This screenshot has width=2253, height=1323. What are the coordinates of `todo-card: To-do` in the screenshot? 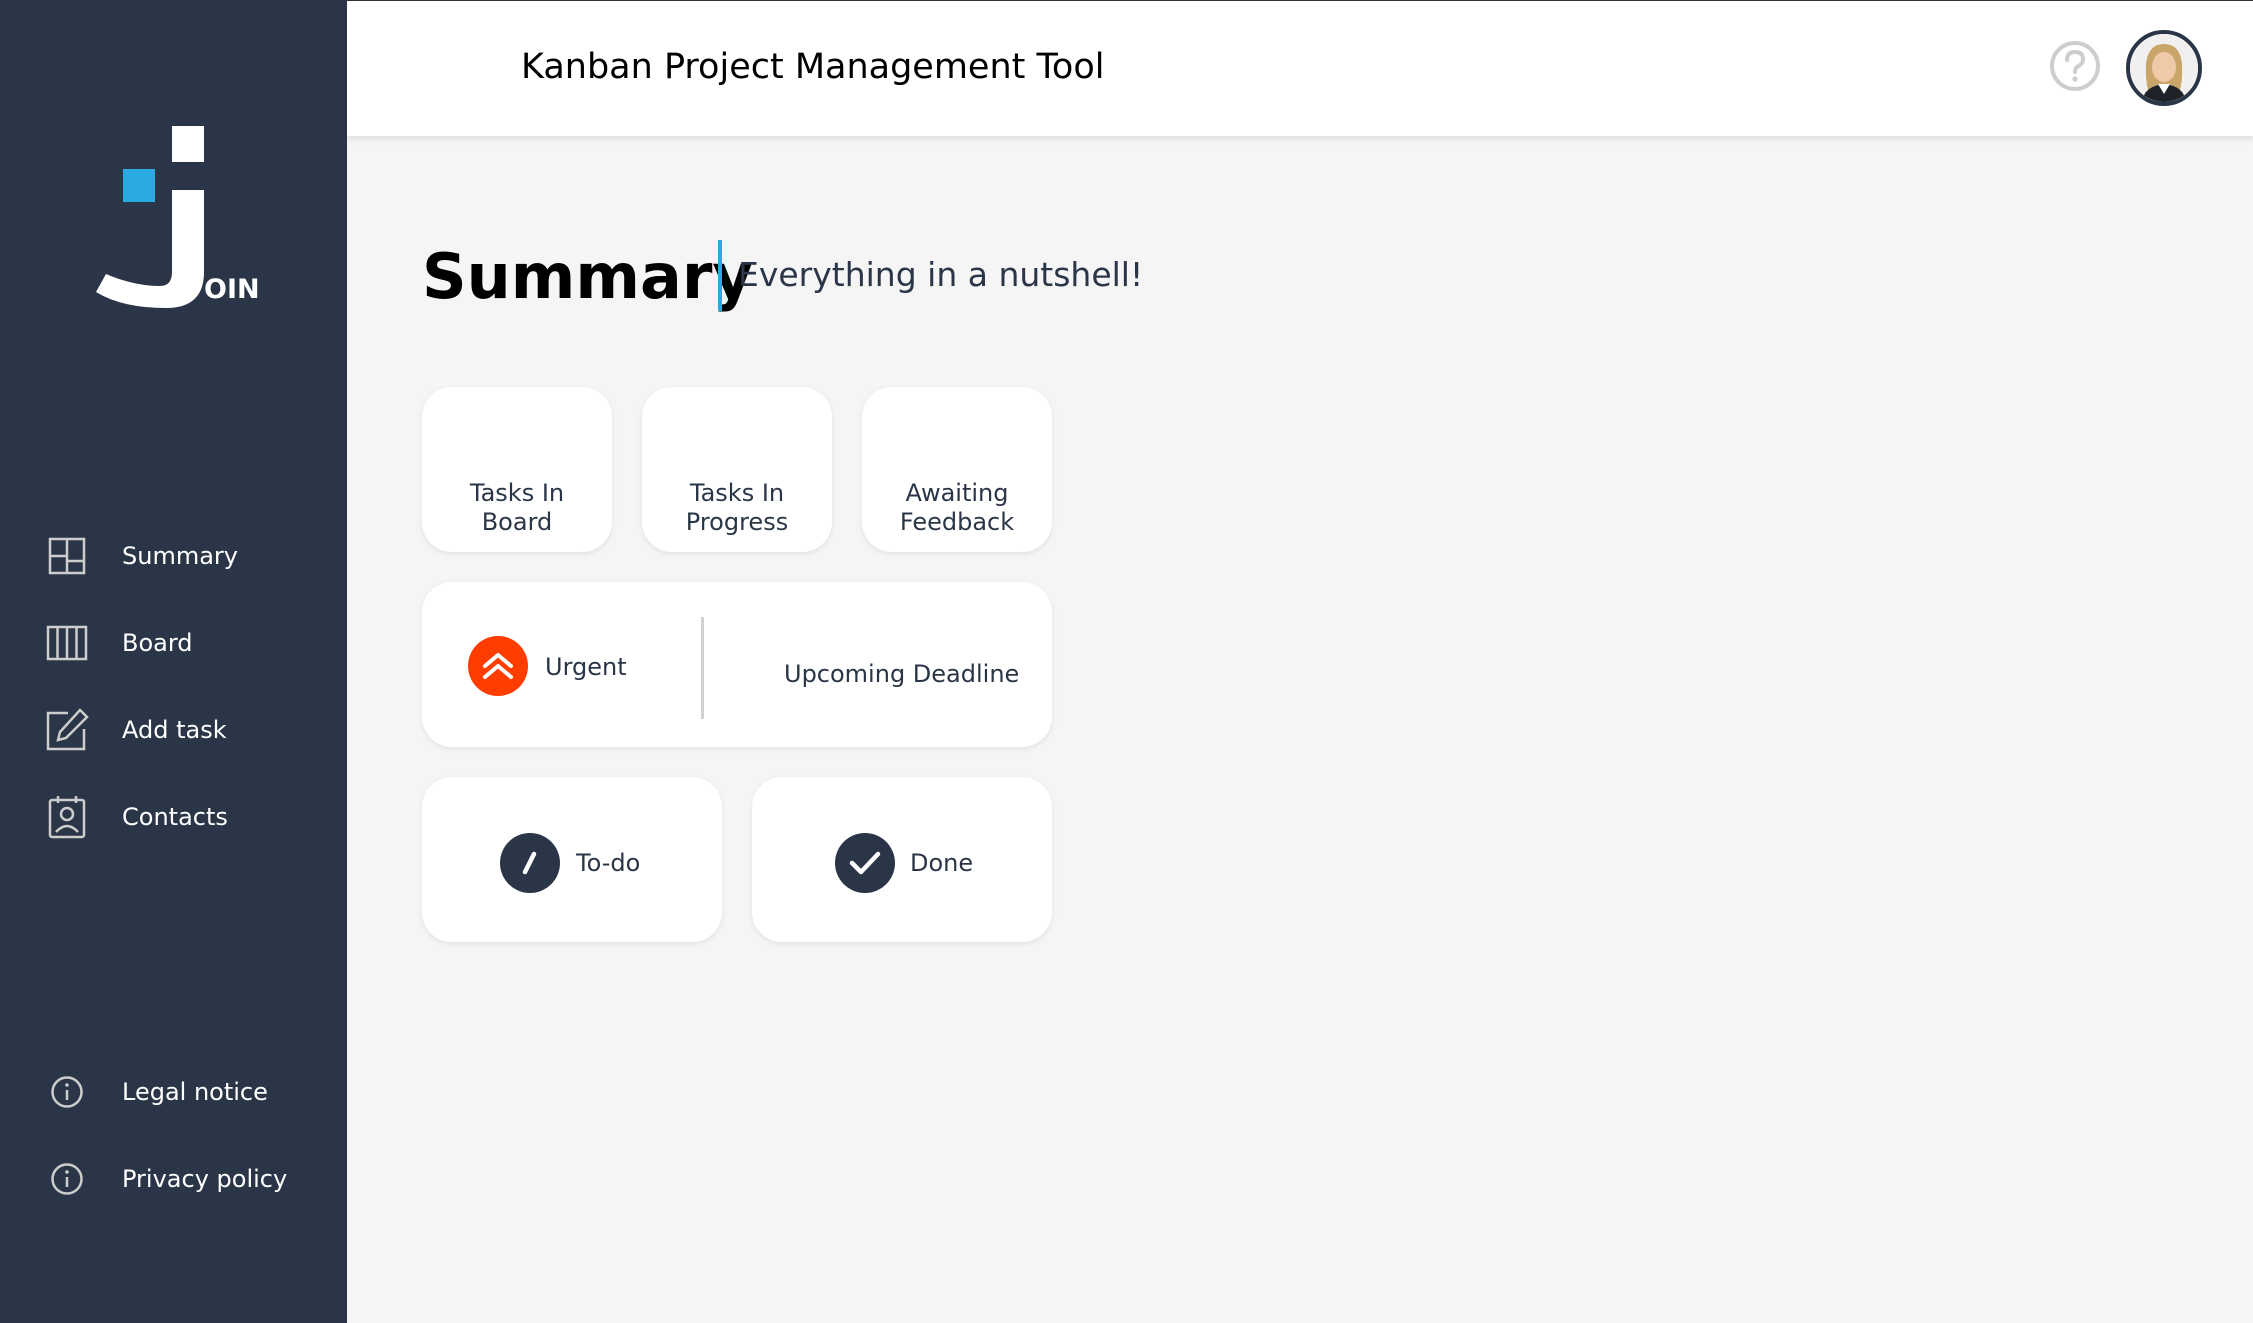 It's located at (572, 859).